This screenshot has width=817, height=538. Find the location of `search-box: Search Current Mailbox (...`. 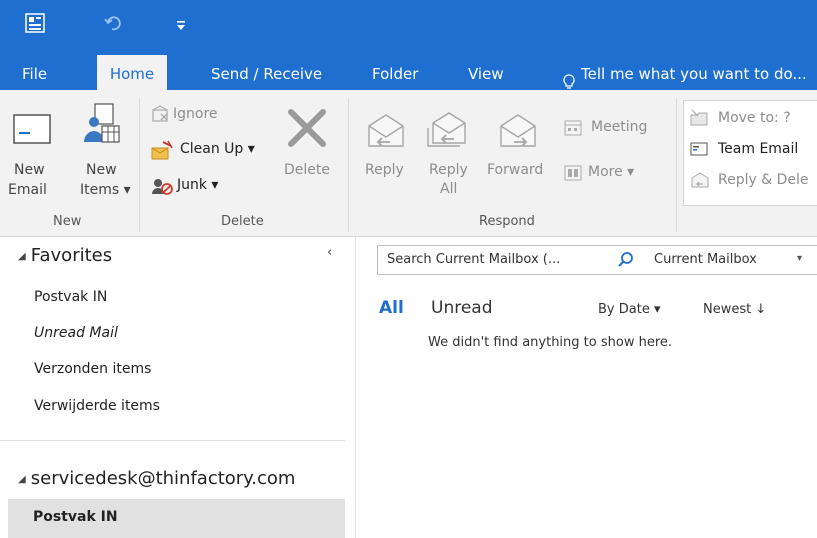

search-box: Search Current Mailbox (... is located at coordinates (511, 260).